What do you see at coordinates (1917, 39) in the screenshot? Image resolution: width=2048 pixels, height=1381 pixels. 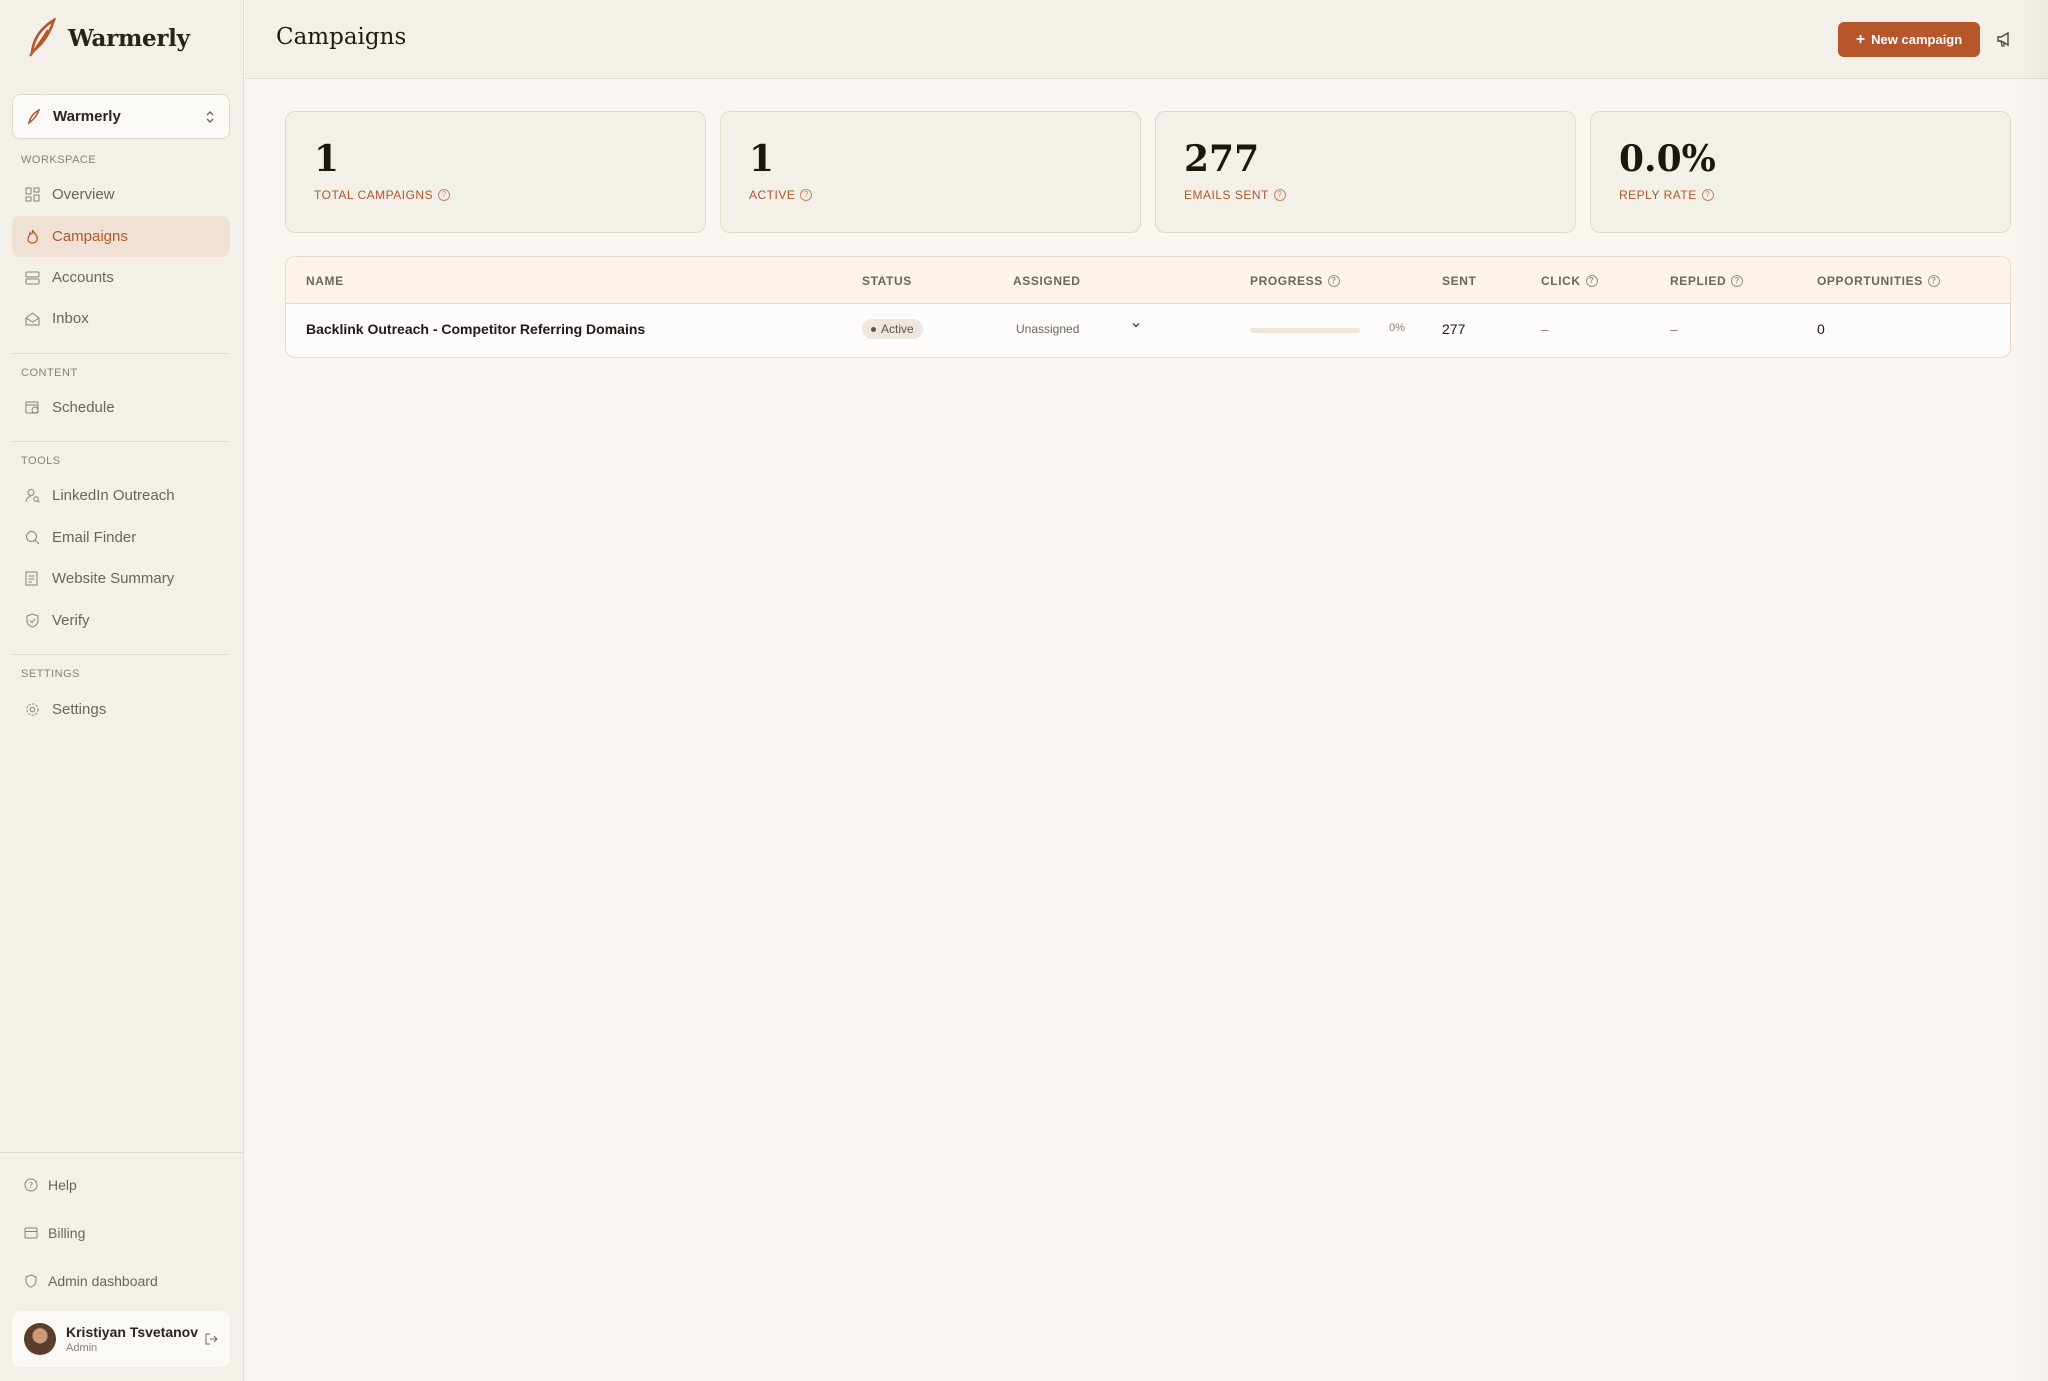 I see `new-campaign-label: New campaign` at bounding box center [1917, 39].